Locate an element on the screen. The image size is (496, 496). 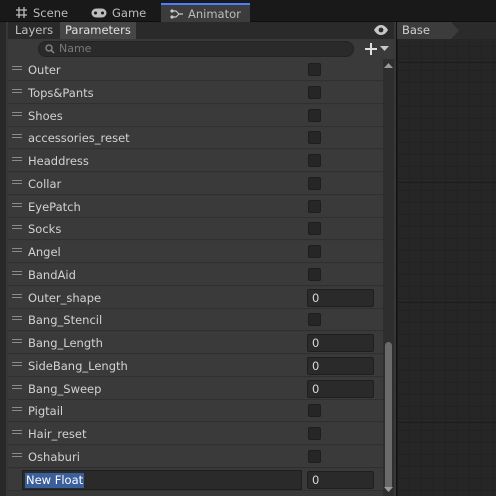
parameter-row: Tops&Pants is located at coordinates (195, 92).